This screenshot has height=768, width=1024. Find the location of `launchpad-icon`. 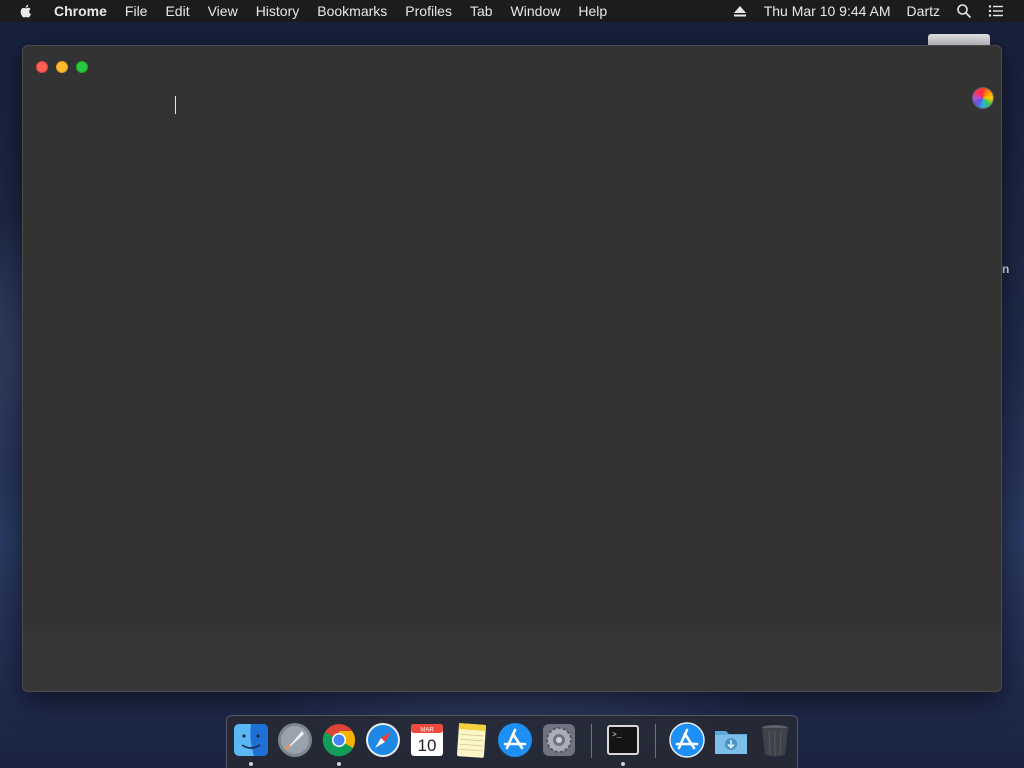

launchpad-icon is located at coordinates (295, 740).